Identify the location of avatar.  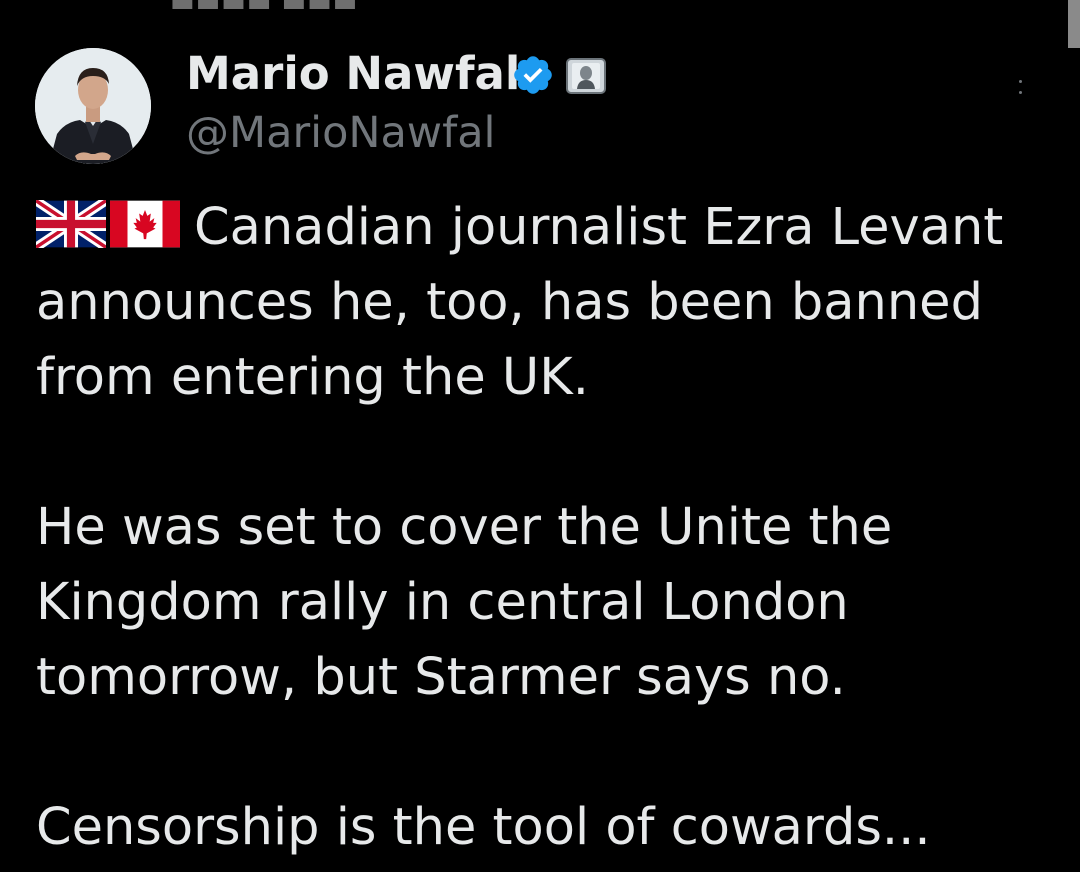
(93, 106).